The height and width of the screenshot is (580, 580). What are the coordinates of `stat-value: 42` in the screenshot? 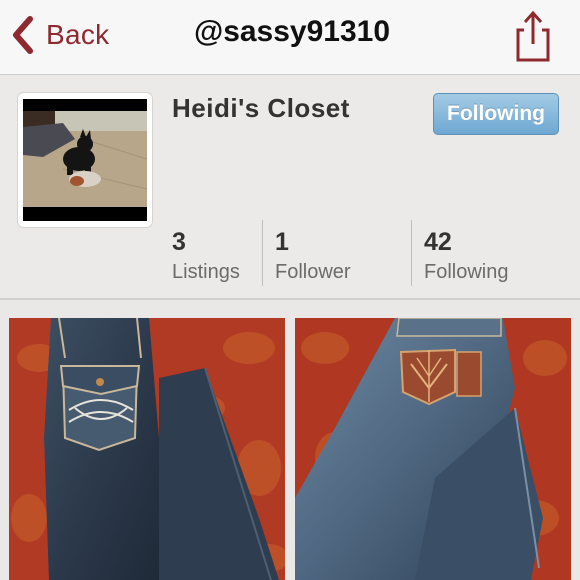 It's located at (438, 242).